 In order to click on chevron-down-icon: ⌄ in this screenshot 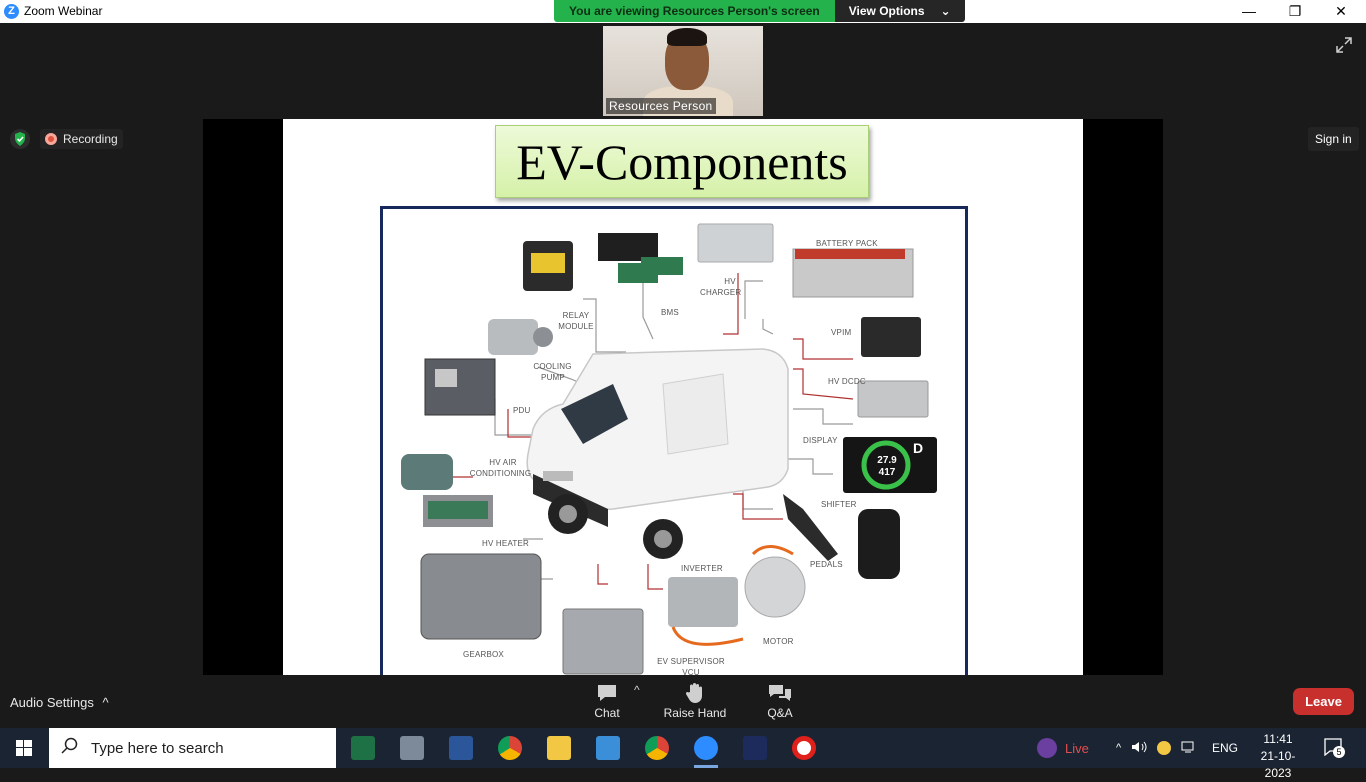, I will do `click(945, 11)`.